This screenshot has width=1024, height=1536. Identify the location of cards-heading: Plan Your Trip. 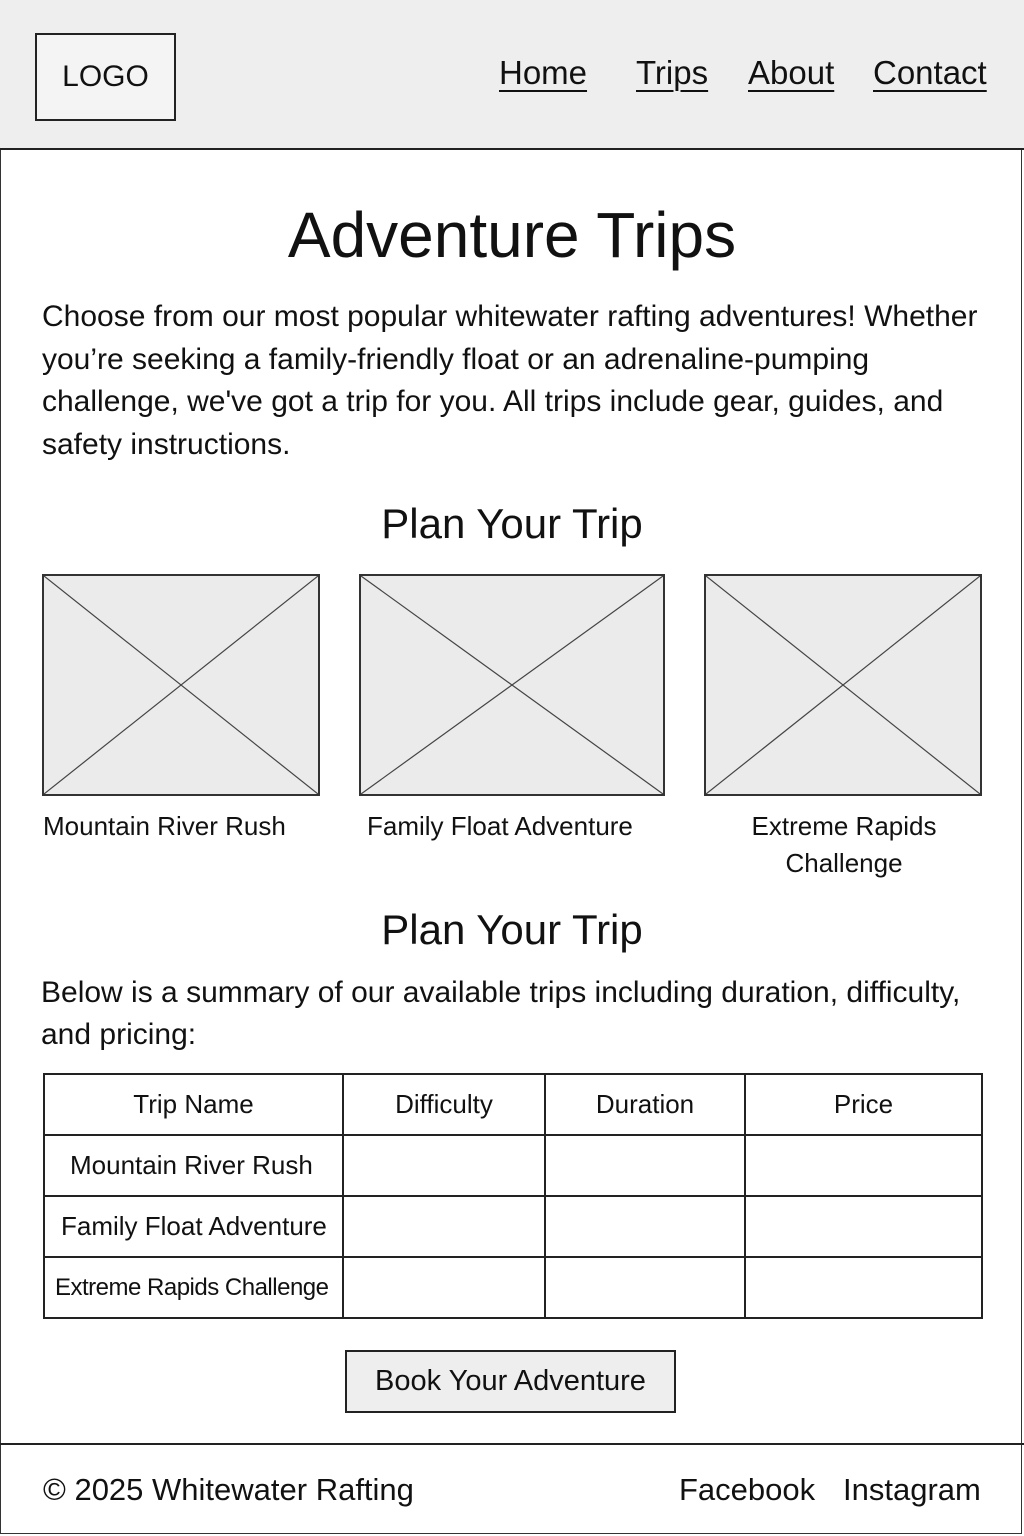
(512, 523).